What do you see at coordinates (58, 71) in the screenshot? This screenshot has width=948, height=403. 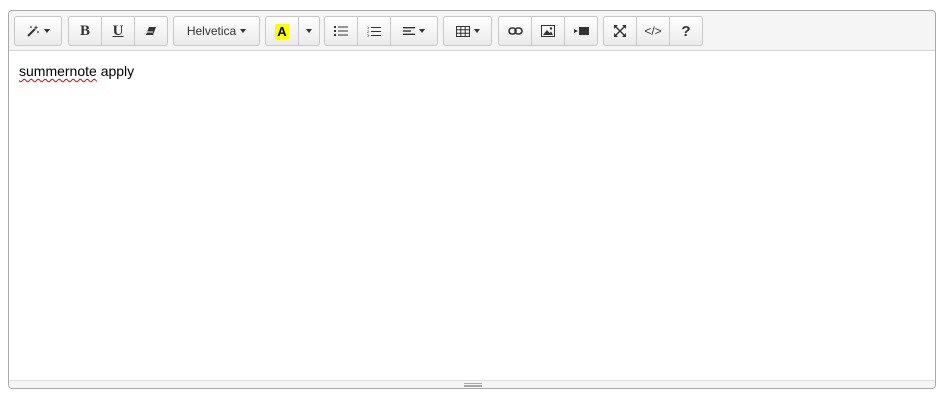 I see `content-word-misspelled: summernote` at bounding box center [58, 71].